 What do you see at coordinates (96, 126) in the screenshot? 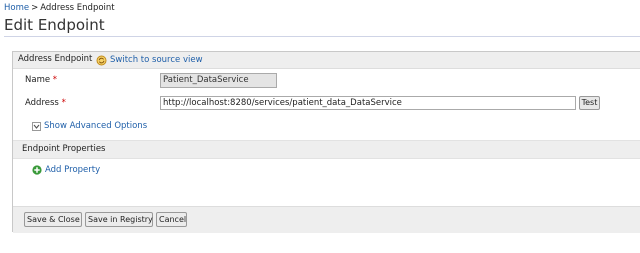
I see `show-advanced-options-label: Show Advanced Options` at bounding box center [96, 126].